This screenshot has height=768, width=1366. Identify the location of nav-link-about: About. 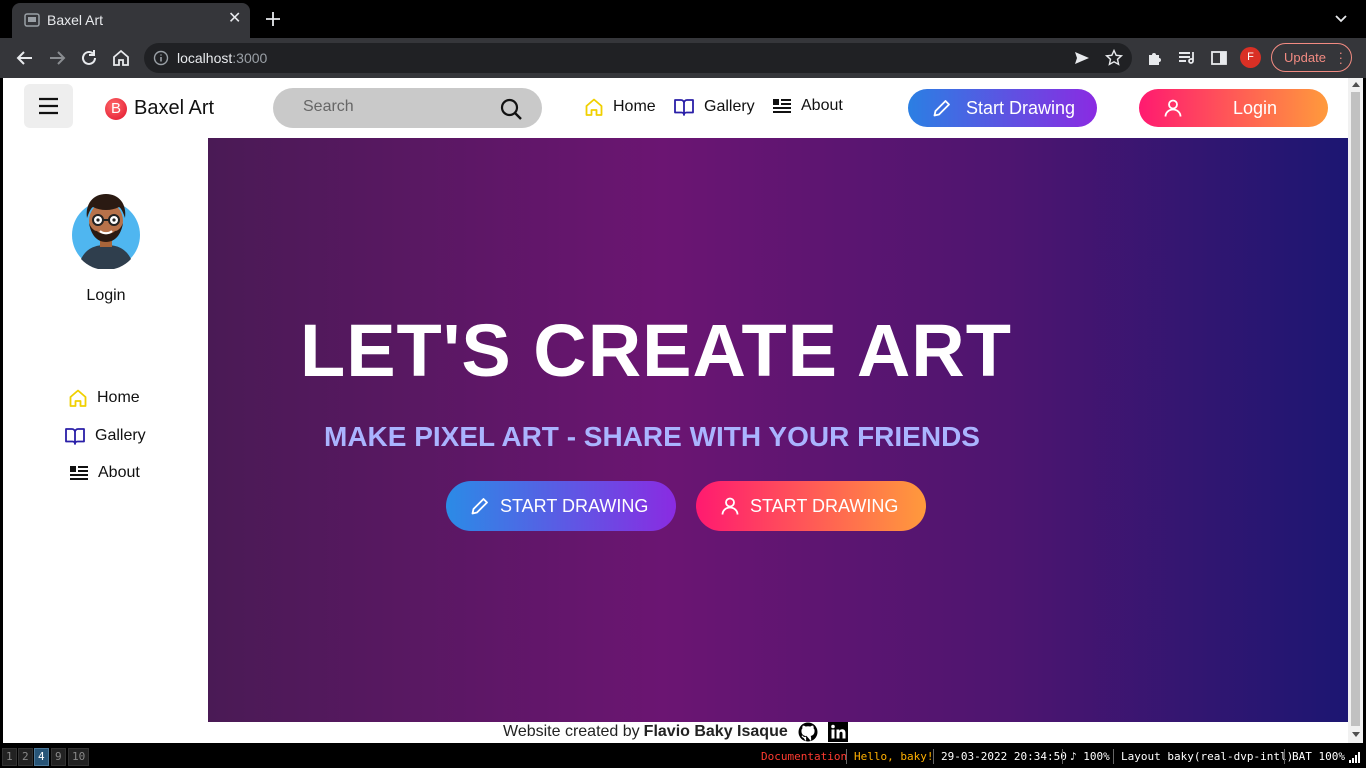
(807, 106).